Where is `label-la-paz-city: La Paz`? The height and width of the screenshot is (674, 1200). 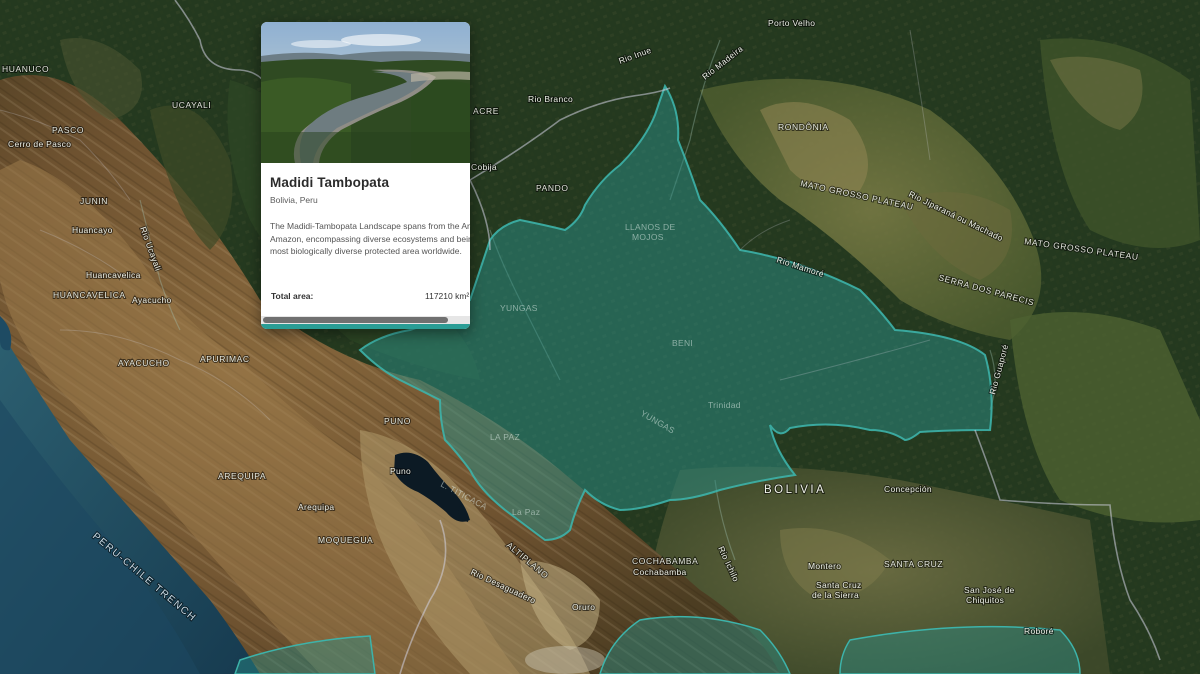 label-la-paz-city: La Paz is located at coordinates (526, 512).